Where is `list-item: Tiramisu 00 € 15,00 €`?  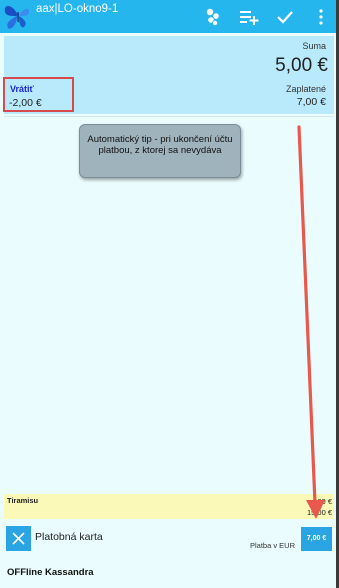
list-item: Tiramisu 00 € 15,00 € is located at coordinates (169, 506).